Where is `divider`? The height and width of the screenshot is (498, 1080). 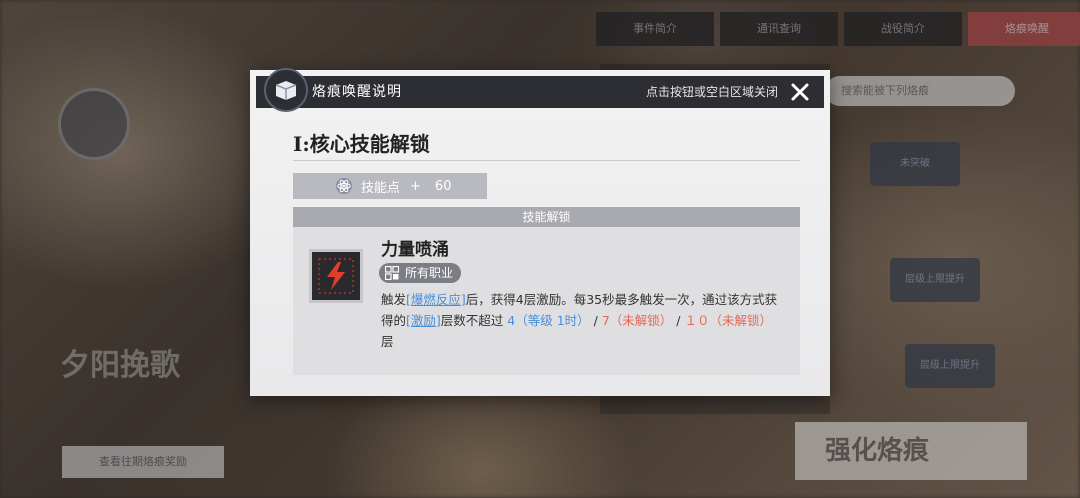
divider is located at coordinates (546, 160).